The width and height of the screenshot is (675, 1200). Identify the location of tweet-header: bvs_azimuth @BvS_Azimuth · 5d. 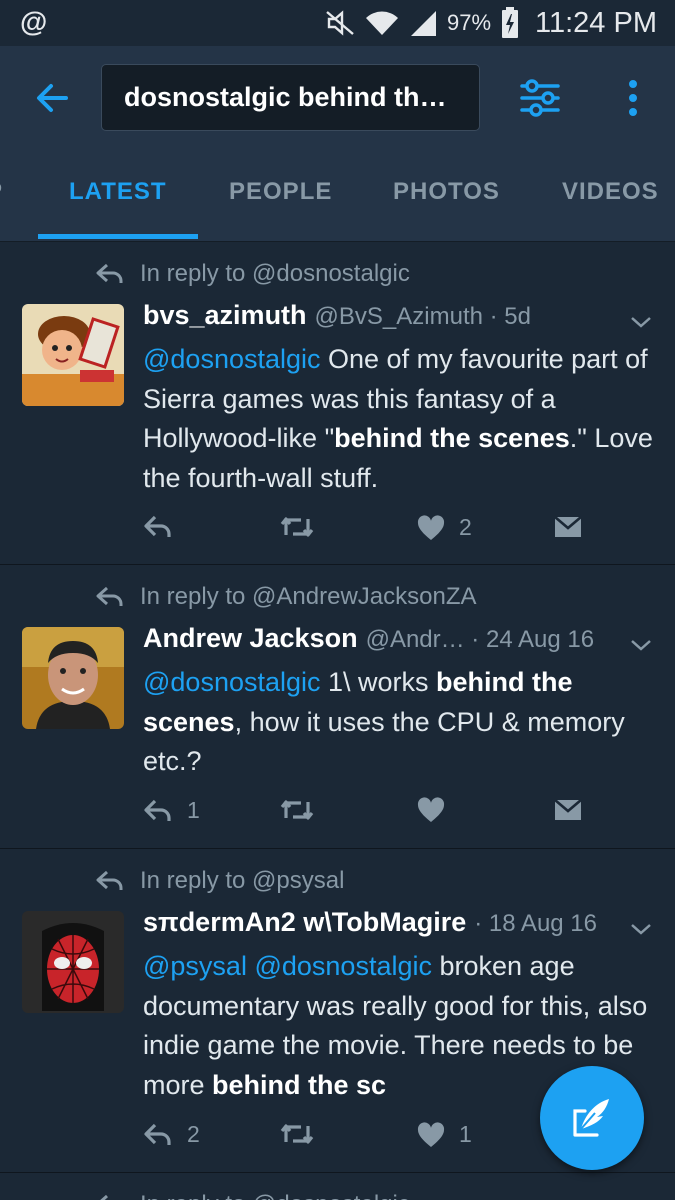
(379, 315).